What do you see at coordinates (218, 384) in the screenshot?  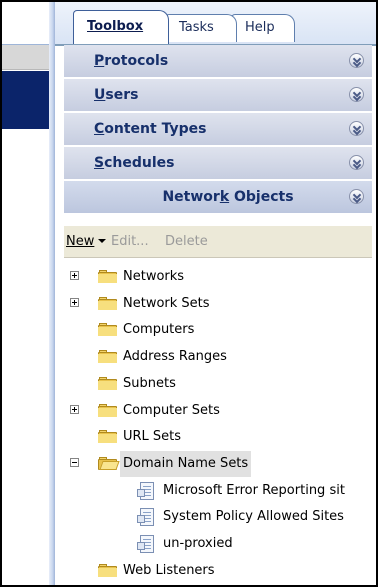 I see `tree-item: Subnets` at bounding box center [218, 384].